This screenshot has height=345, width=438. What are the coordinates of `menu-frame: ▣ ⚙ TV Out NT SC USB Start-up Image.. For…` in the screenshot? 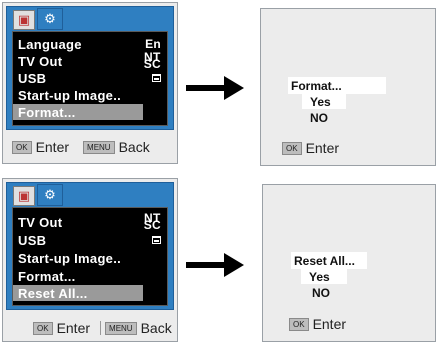 It's located at (90, 246).